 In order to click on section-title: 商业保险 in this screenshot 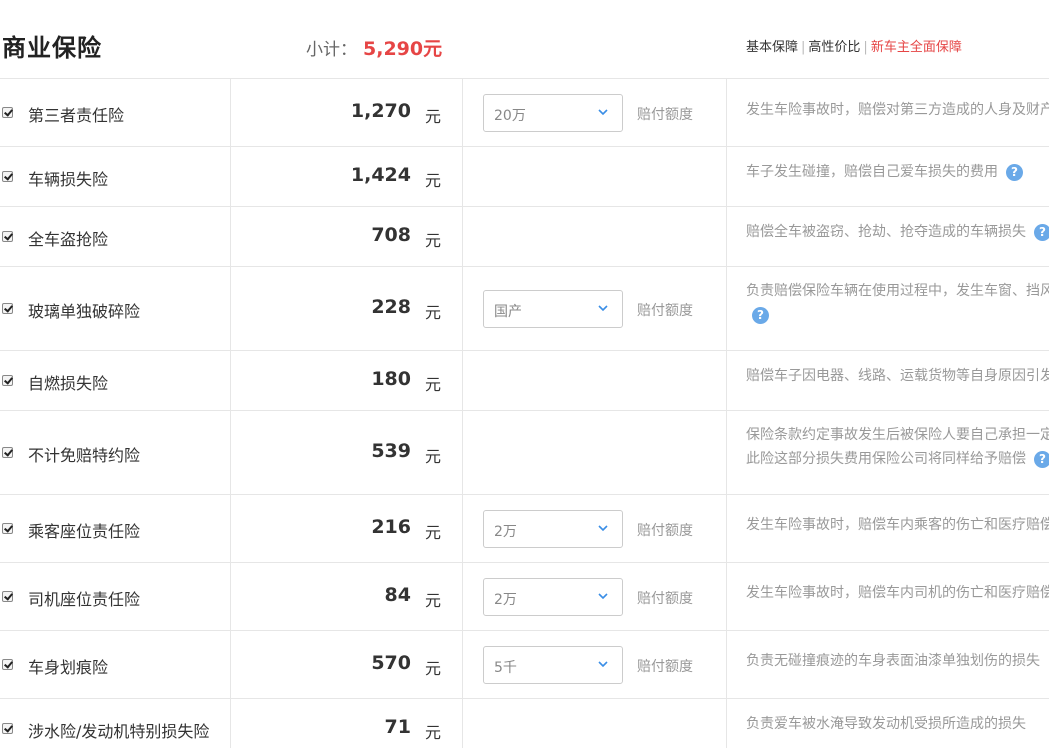, I will do `click(52, 48)`.